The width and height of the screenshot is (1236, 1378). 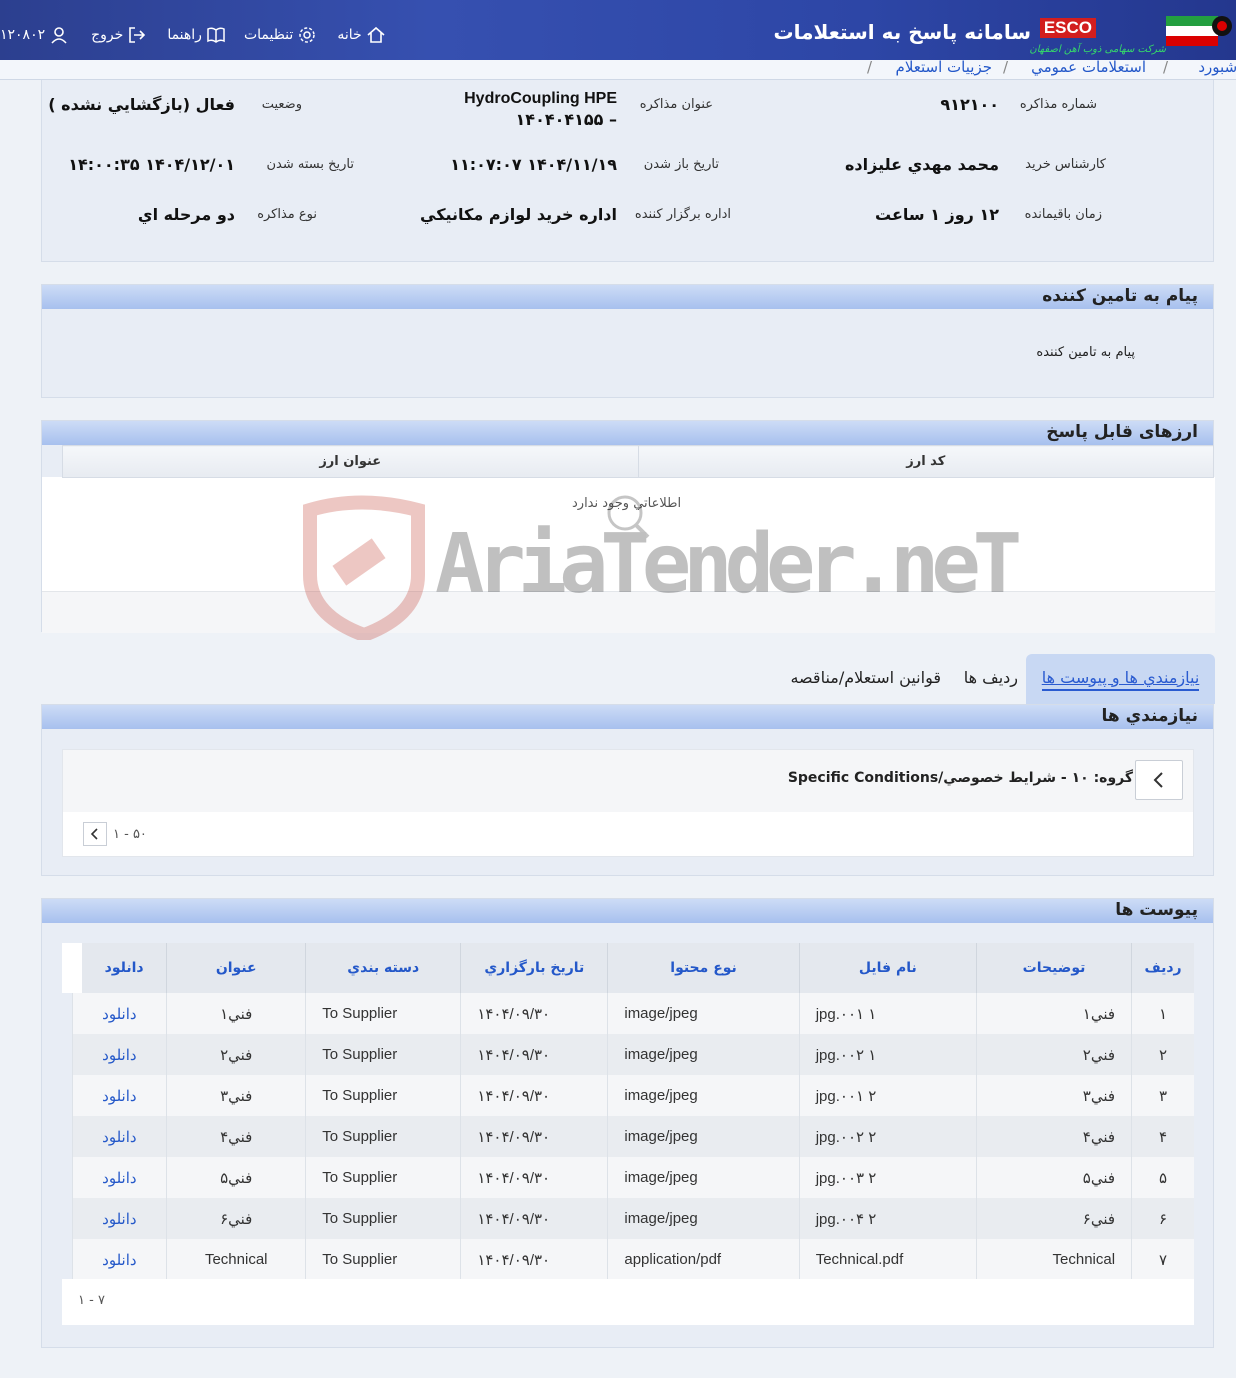 I want to click on settings-link: تنظیمات, so click(x=280, y=35).